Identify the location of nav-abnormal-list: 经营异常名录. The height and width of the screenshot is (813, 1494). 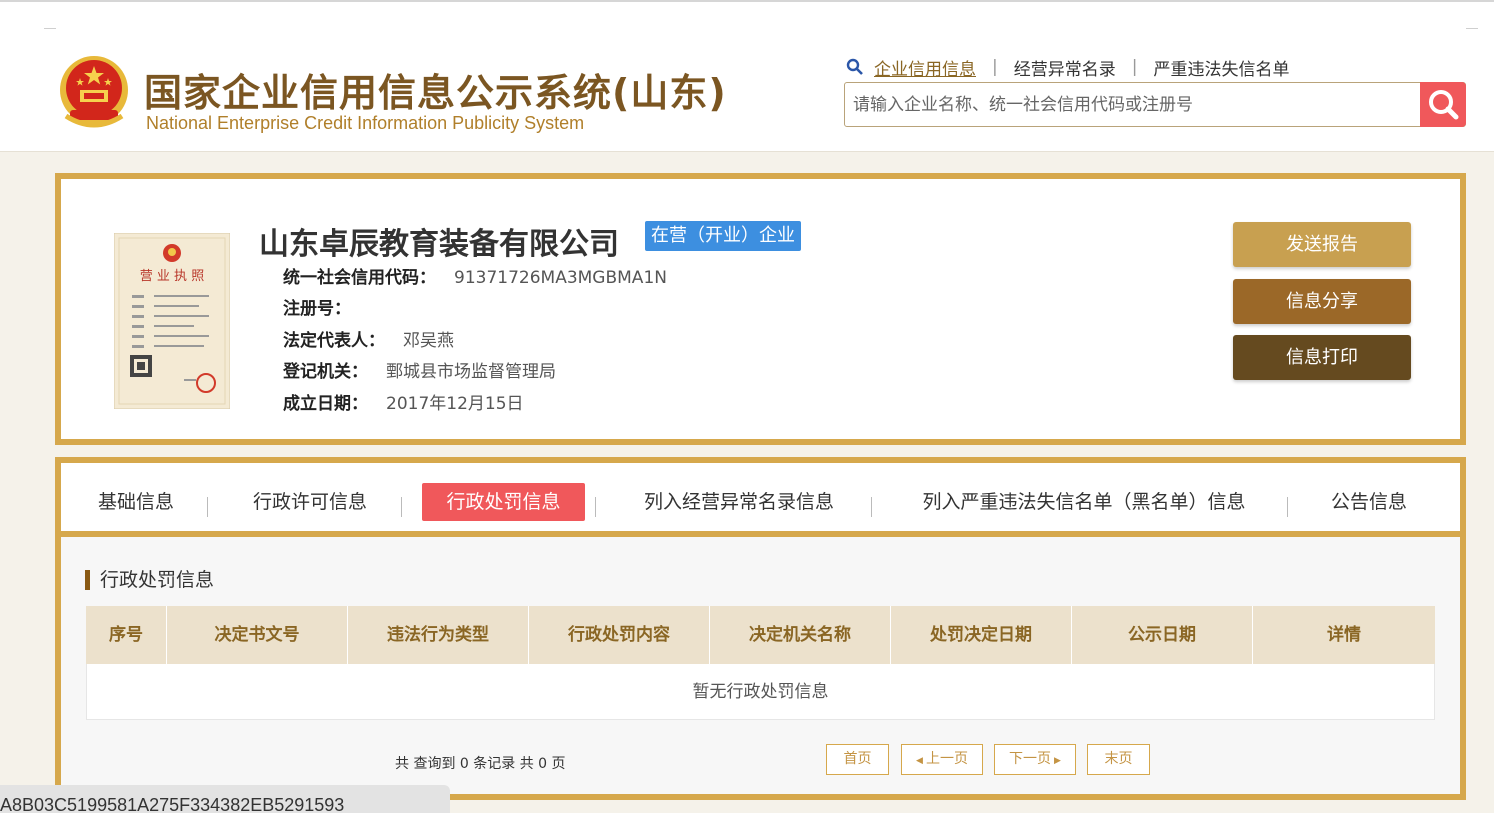
(1065, 67).